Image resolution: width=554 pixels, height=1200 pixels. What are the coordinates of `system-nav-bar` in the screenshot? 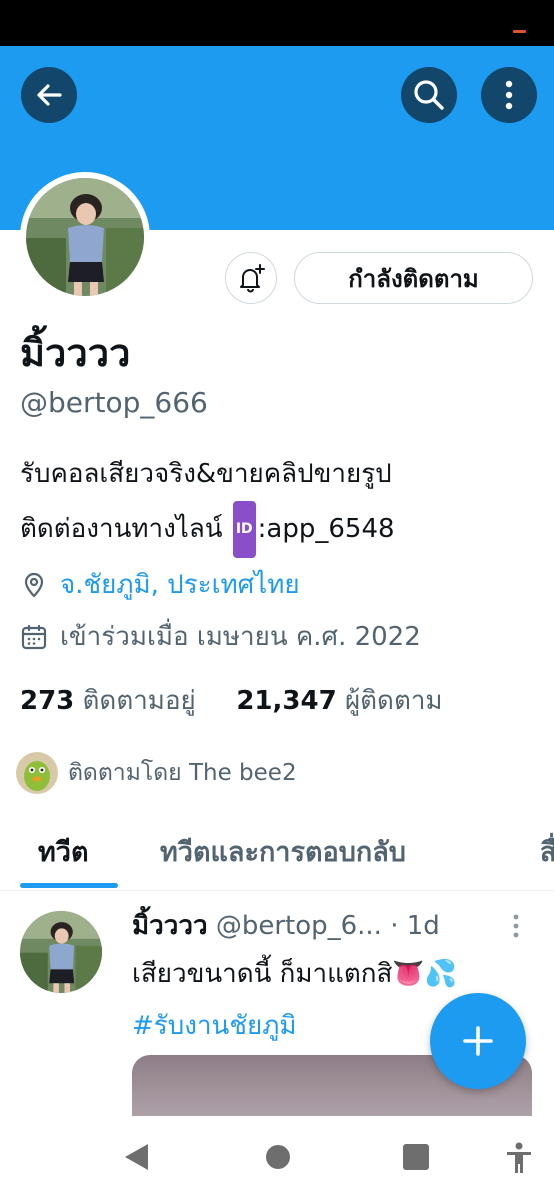 It's located at (277, 1158).